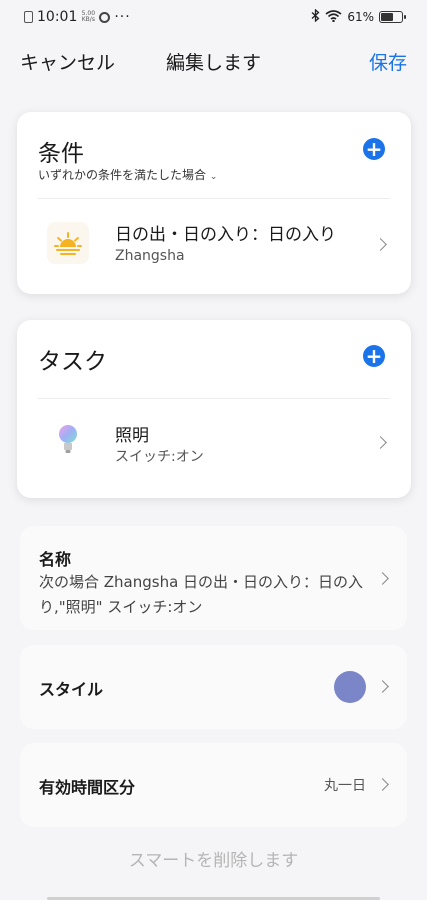  I want to click on battery-percent: 61%, so click(360, 17).